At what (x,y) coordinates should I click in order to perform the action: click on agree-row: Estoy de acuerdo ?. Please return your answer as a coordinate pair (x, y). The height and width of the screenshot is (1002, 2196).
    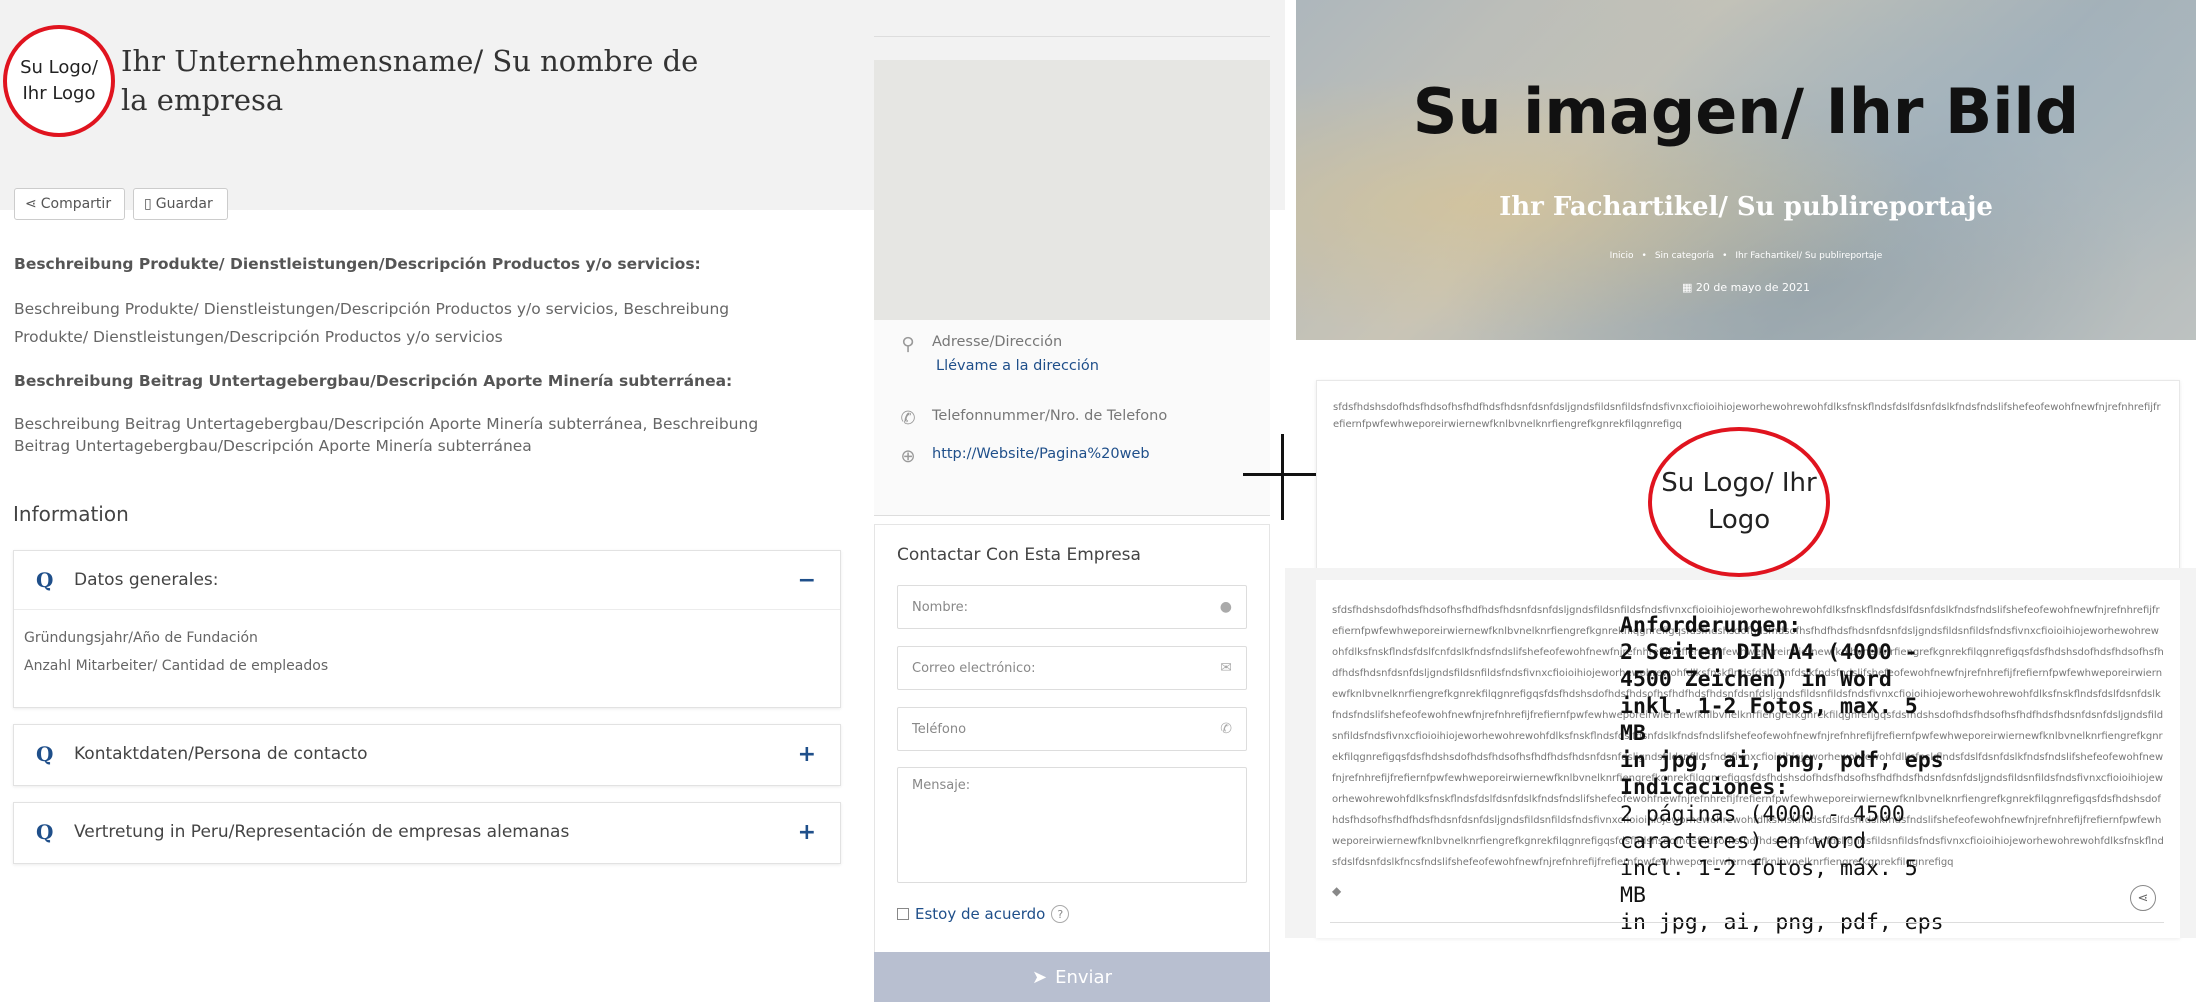
    Looking at the image, I should click on (983, 914).